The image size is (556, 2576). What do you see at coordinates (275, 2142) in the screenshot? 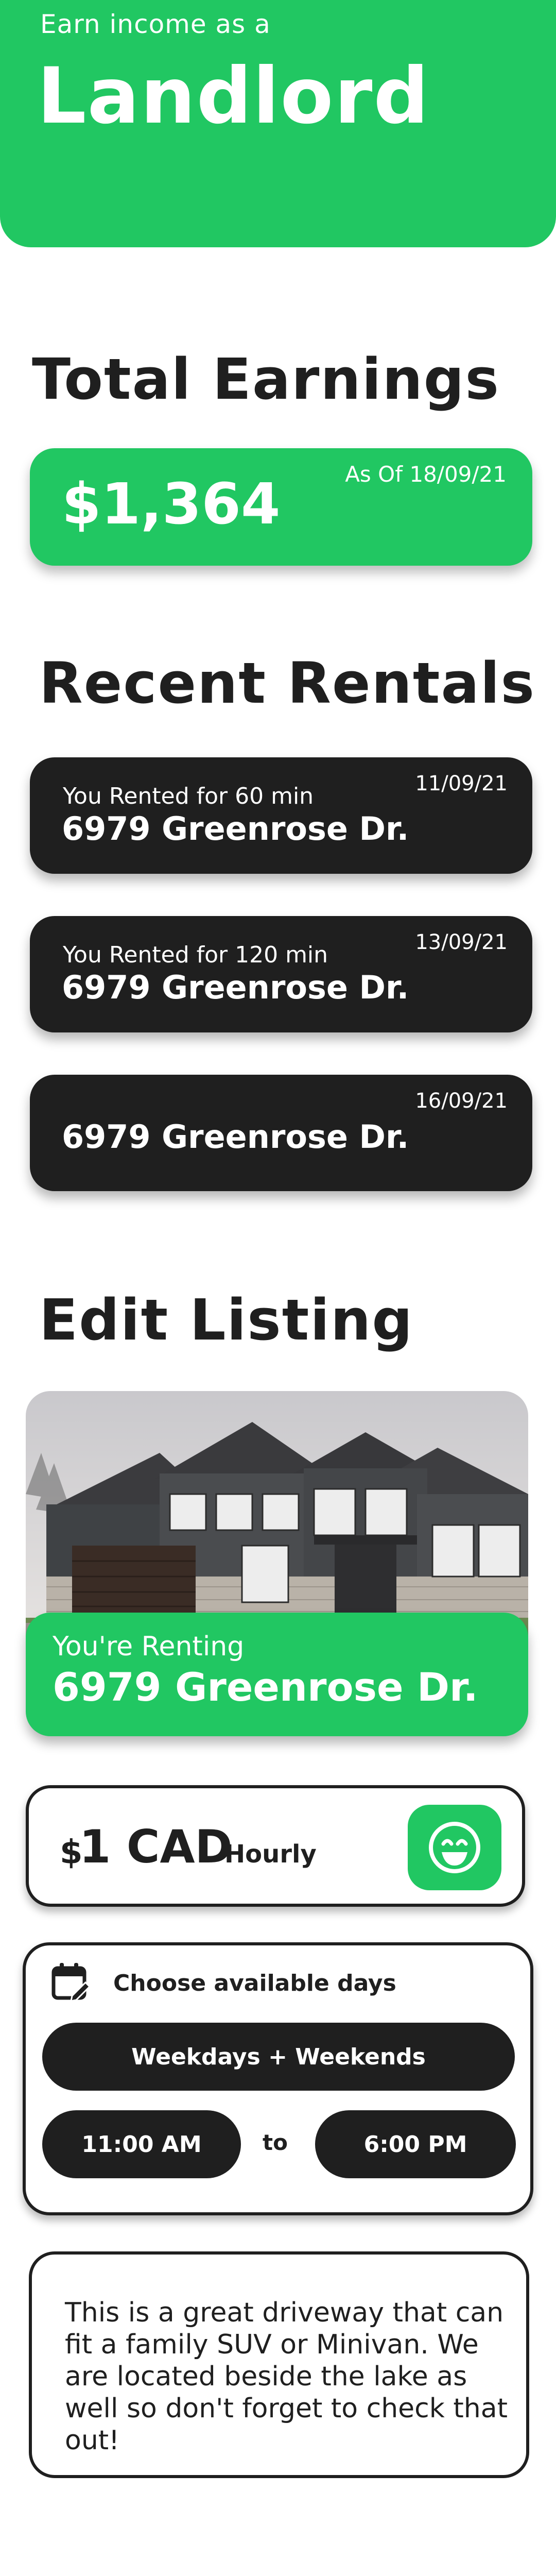
I see `time-range-separator: to` at bounding box center [275, 2142].